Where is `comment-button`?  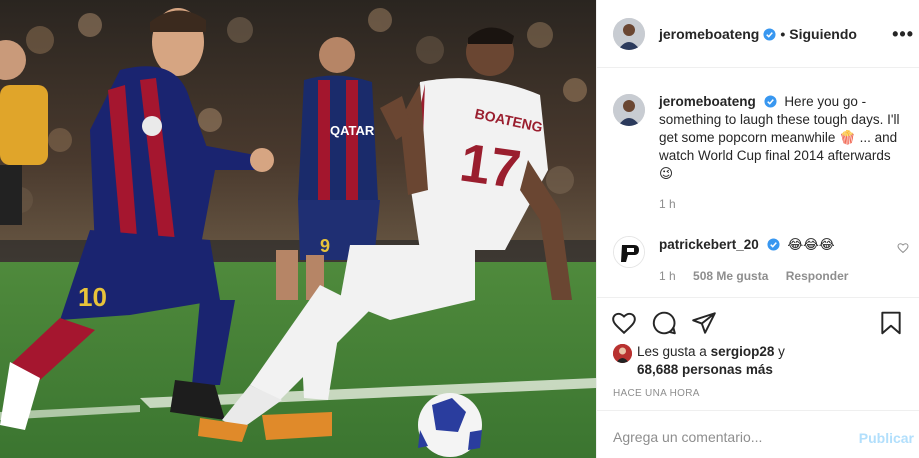 comment-button is located at coordinates (664, 323).